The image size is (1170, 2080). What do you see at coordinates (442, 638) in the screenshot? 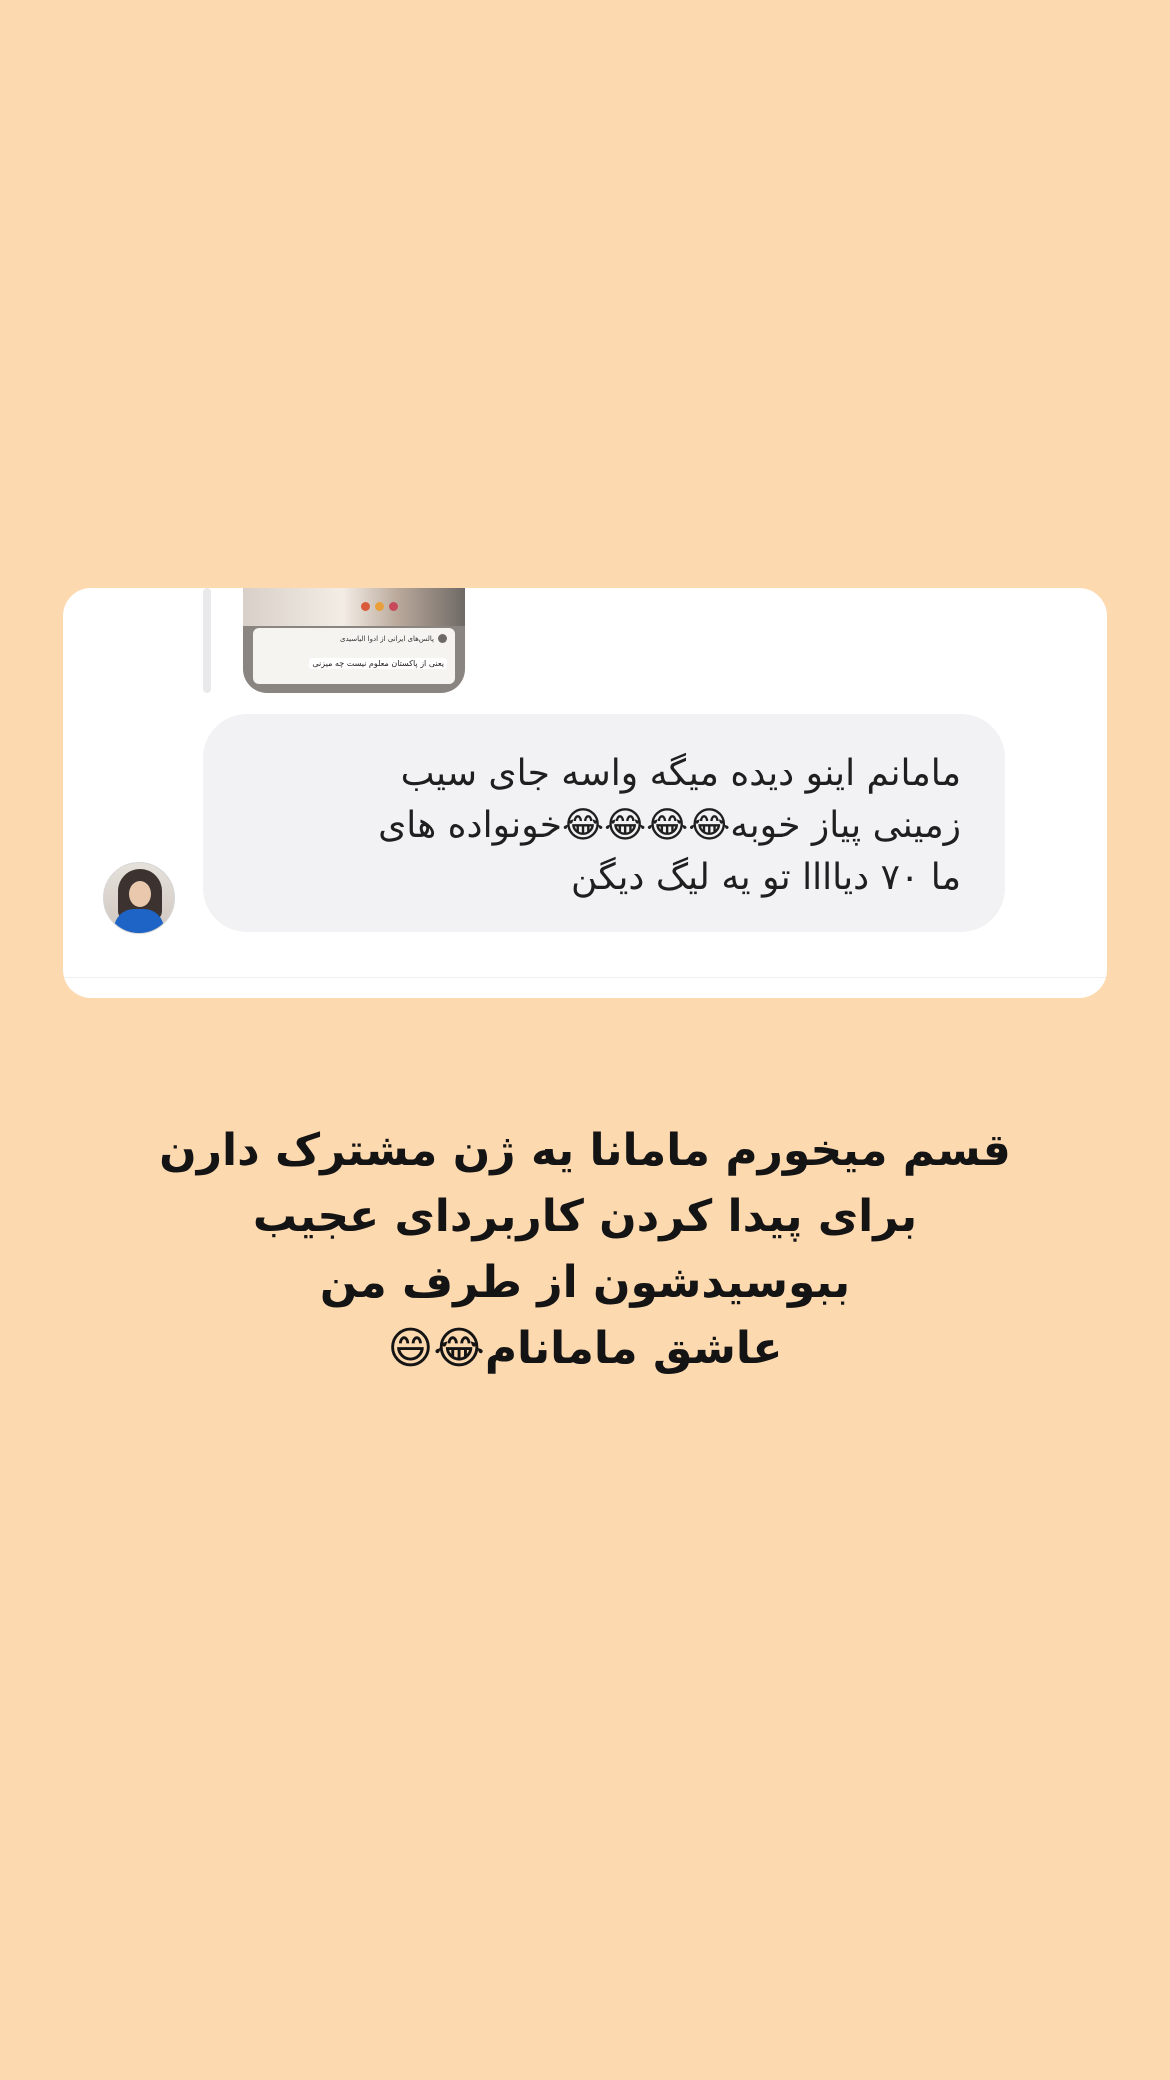
I see `story-user-avatar` at bounding box center [442, 638].